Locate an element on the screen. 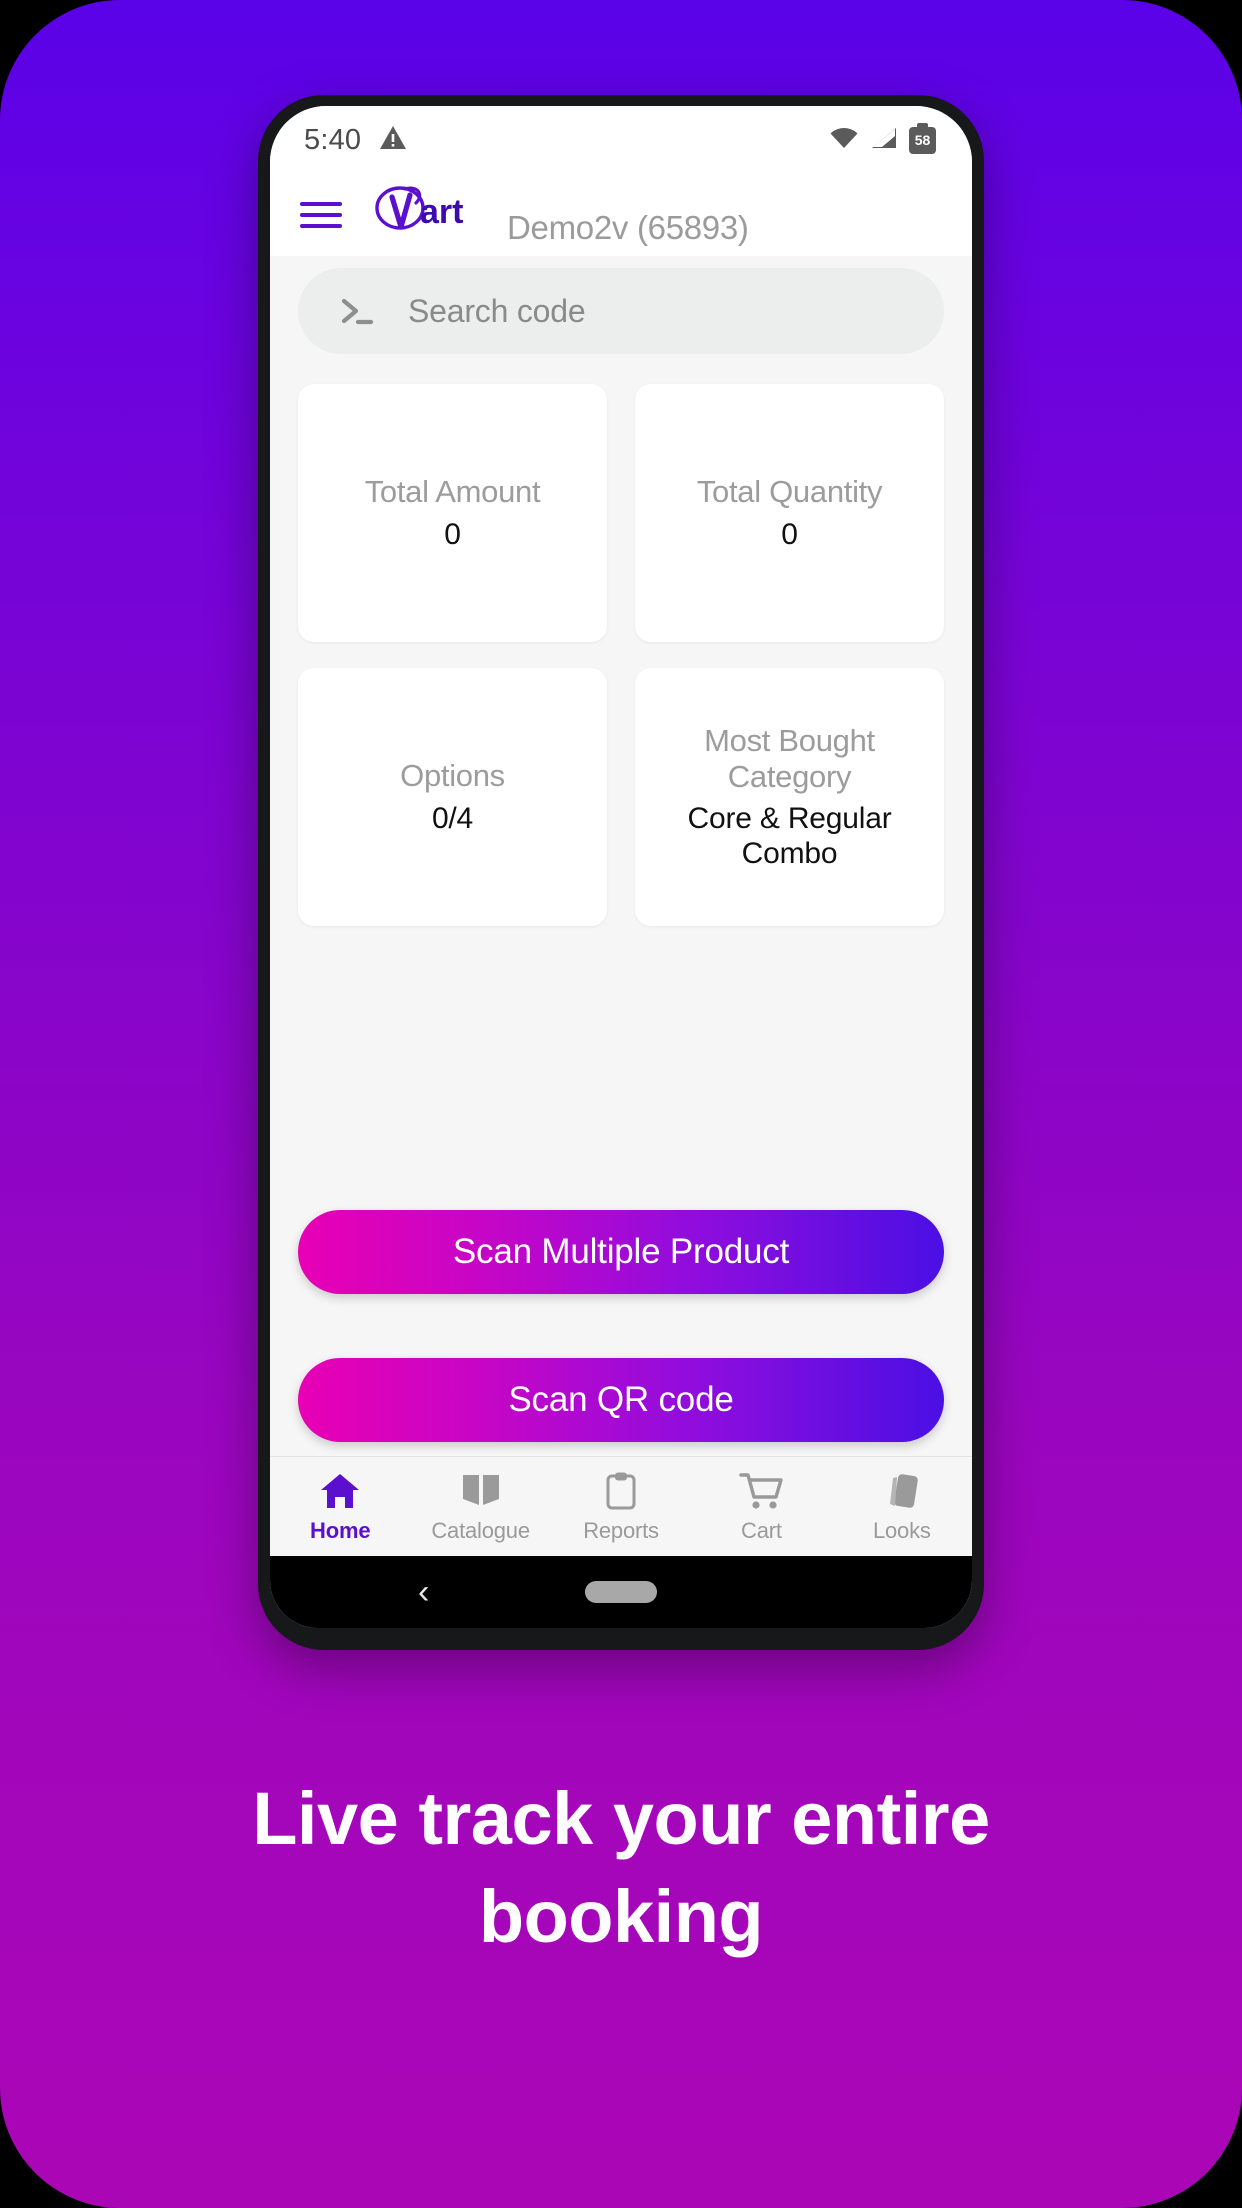 This screenshot has height=2208, width=1242. nav-label: Cart is located at coordinates (761, 1530).